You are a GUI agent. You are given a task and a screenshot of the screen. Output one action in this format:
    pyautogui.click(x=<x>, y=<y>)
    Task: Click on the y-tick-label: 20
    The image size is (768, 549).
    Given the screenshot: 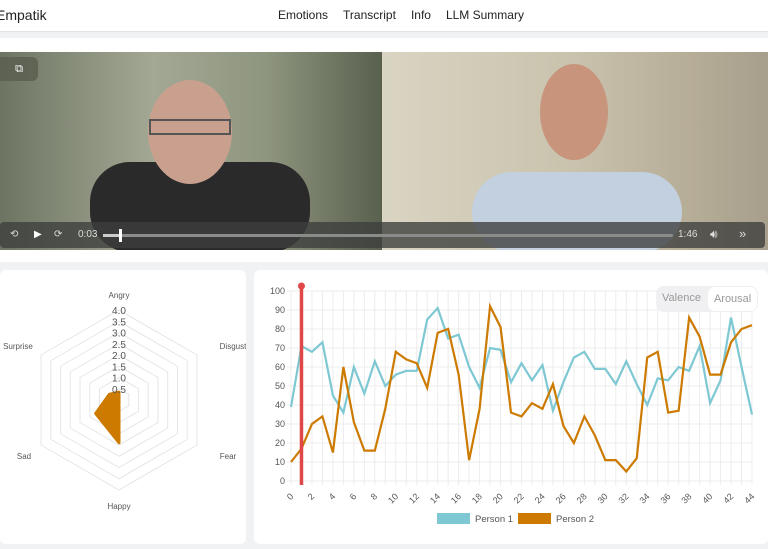 What is the action you would take?
    pyautogui.click(x=280, y=443)
    